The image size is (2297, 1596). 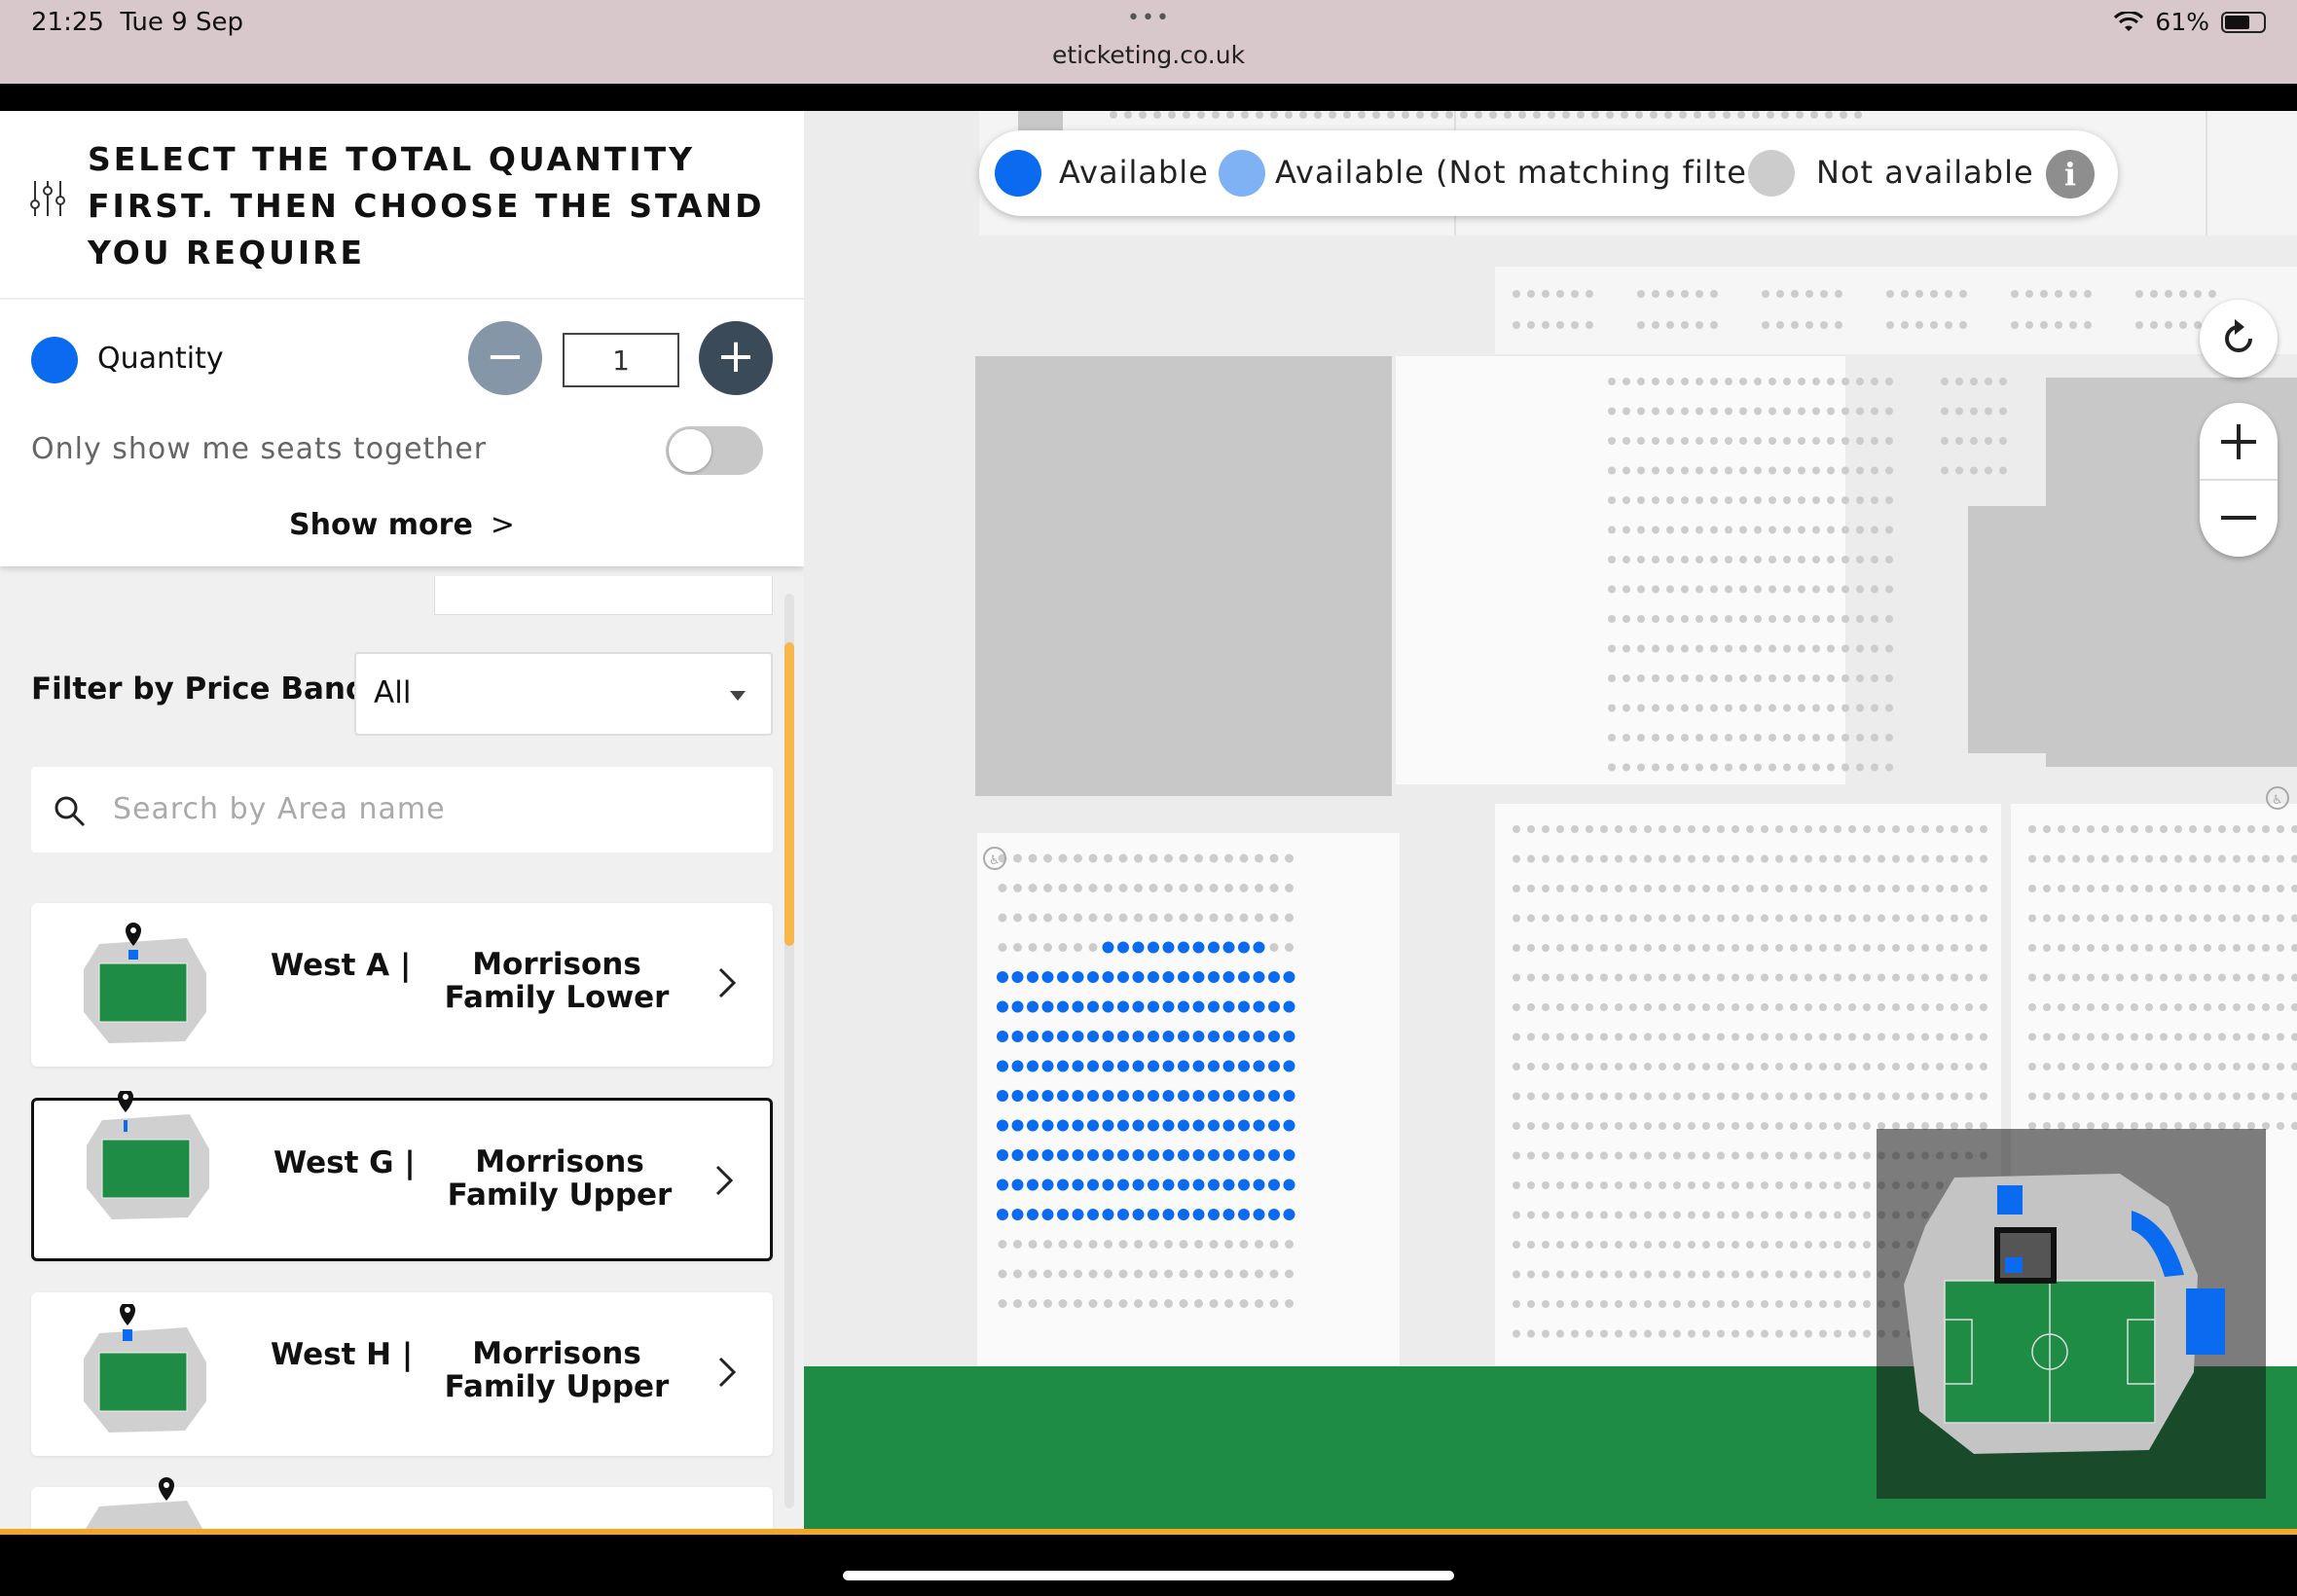 I want to click on increase-quantity-button: +, so click(x=736, y=358).